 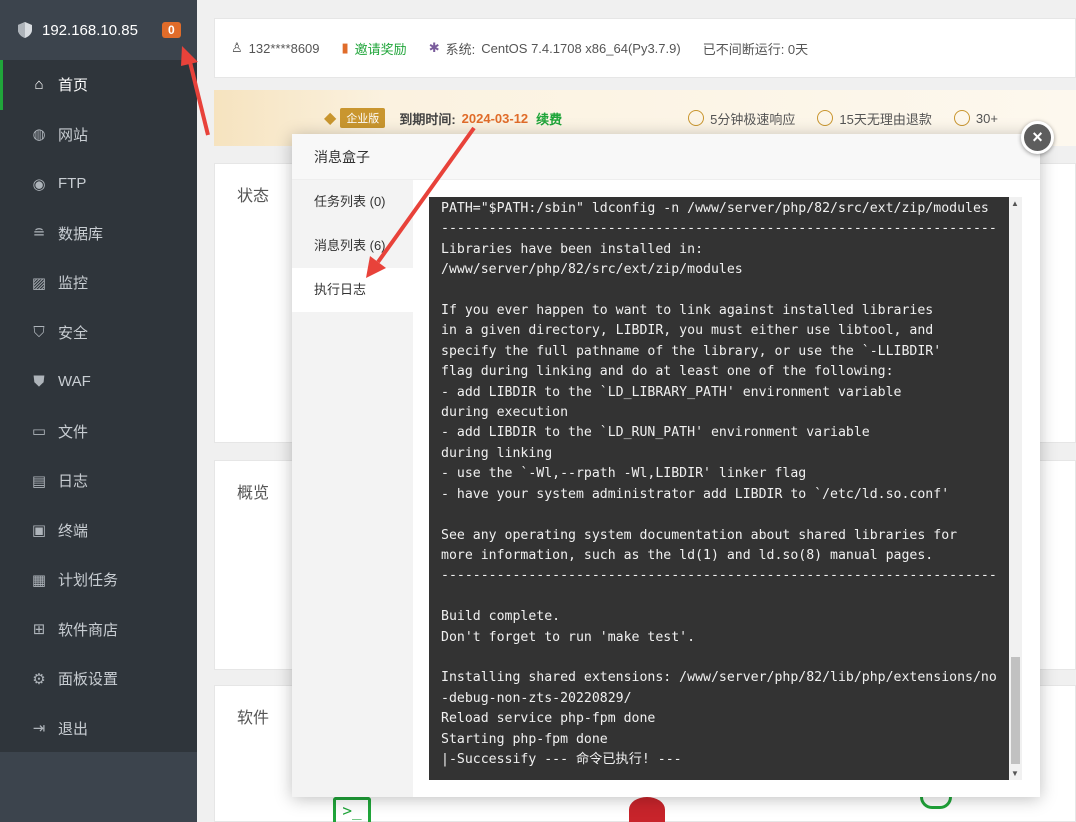 What do you see at coordinates (253, 493) in the screenshot?
I see `overview-heading: 概览` at bounding box center [253, 493].